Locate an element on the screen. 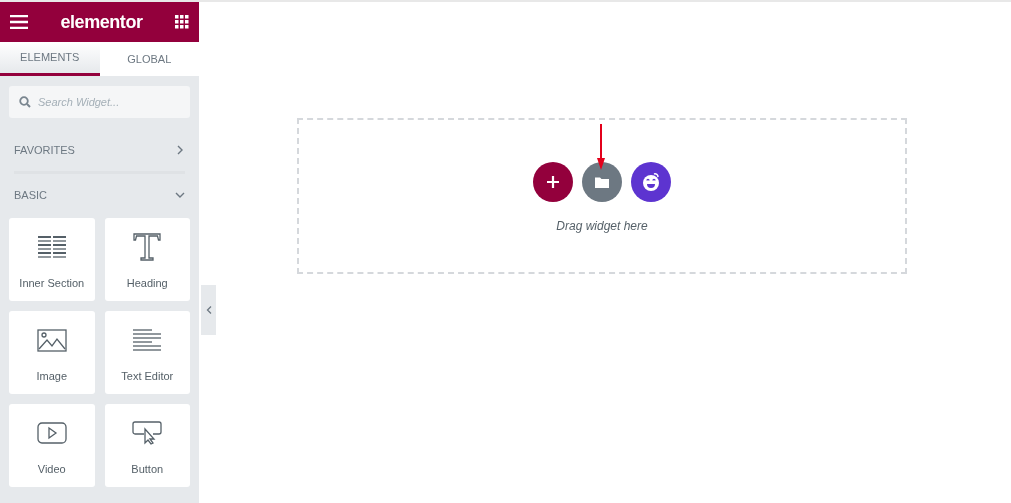  plus-icon is located at coordinates (553, 182).